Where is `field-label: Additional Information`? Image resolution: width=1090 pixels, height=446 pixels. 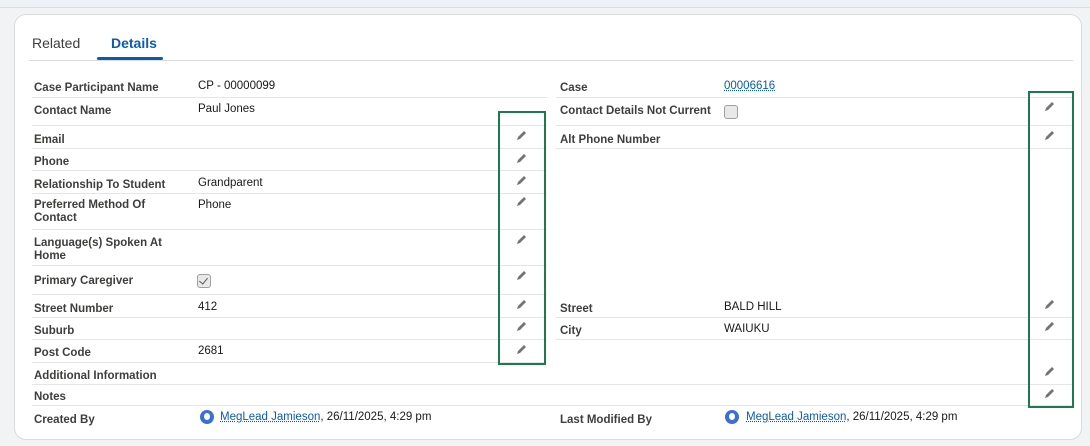 field-label: Additional Information is located at coordinates (95, 376).